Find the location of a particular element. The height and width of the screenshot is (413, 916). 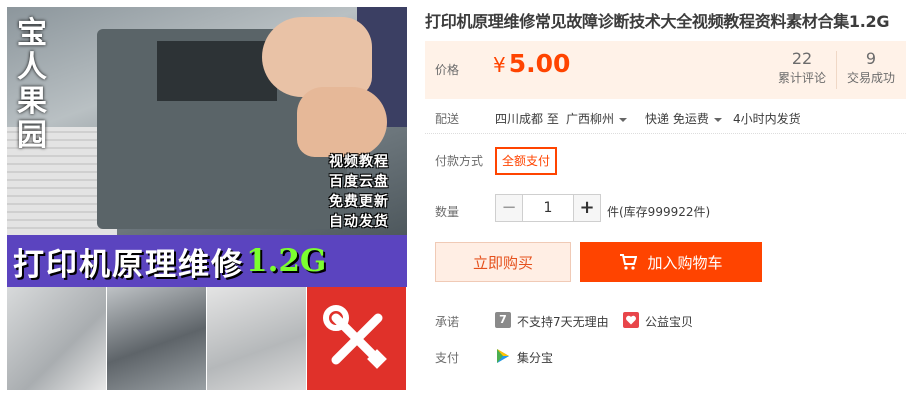

stock-text: 件(库存999922件) is located at coordinates (659, 212).